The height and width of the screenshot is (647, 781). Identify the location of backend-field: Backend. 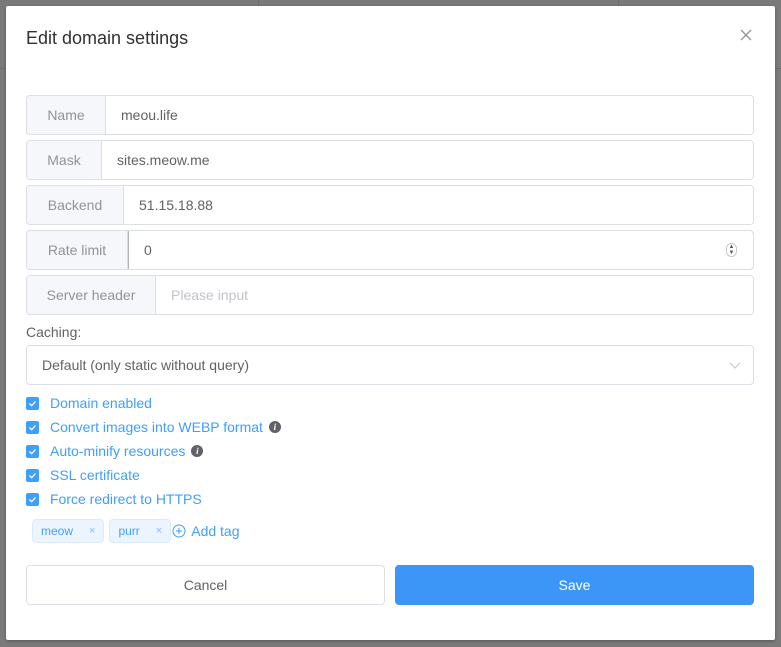
(390, 205).